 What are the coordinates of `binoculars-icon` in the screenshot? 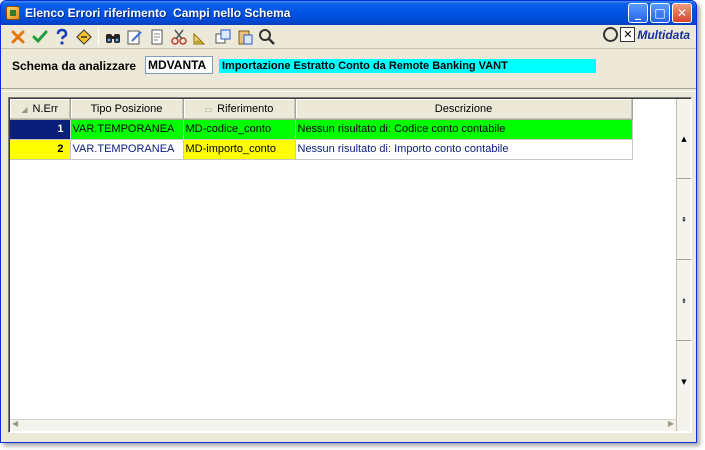 It's located at (113, 37).